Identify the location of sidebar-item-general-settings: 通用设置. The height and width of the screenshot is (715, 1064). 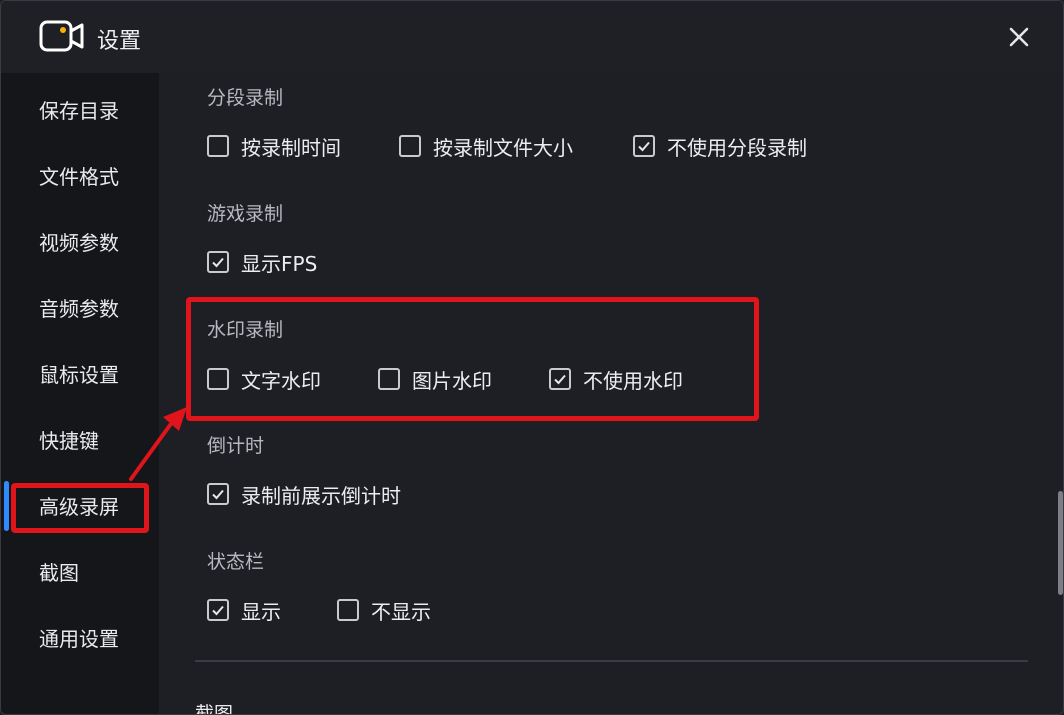
(80, 637).